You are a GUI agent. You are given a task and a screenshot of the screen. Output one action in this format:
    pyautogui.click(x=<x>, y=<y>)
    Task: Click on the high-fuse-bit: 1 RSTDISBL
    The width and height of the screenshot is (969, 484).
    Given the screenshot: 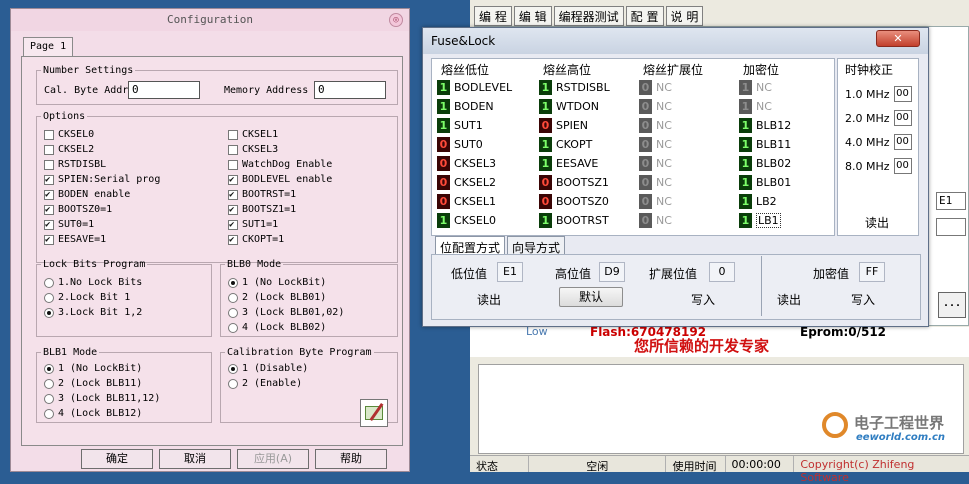 What is the action you would take?
    pyautogui.click(x=574, y=87)
    